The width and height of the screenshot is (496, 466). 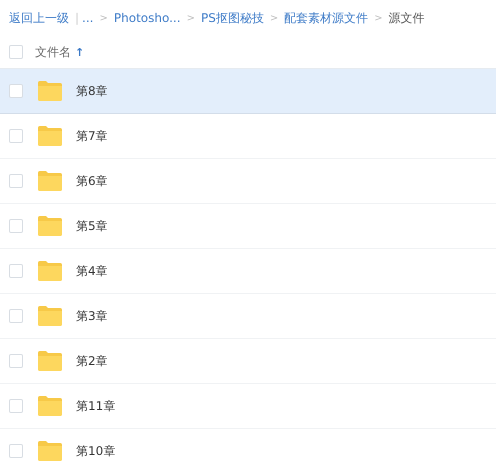 What do you see at coordinates (248, 136) in the screenshot?
I see `file-row: 第7章` at bounding box center [248, 136].